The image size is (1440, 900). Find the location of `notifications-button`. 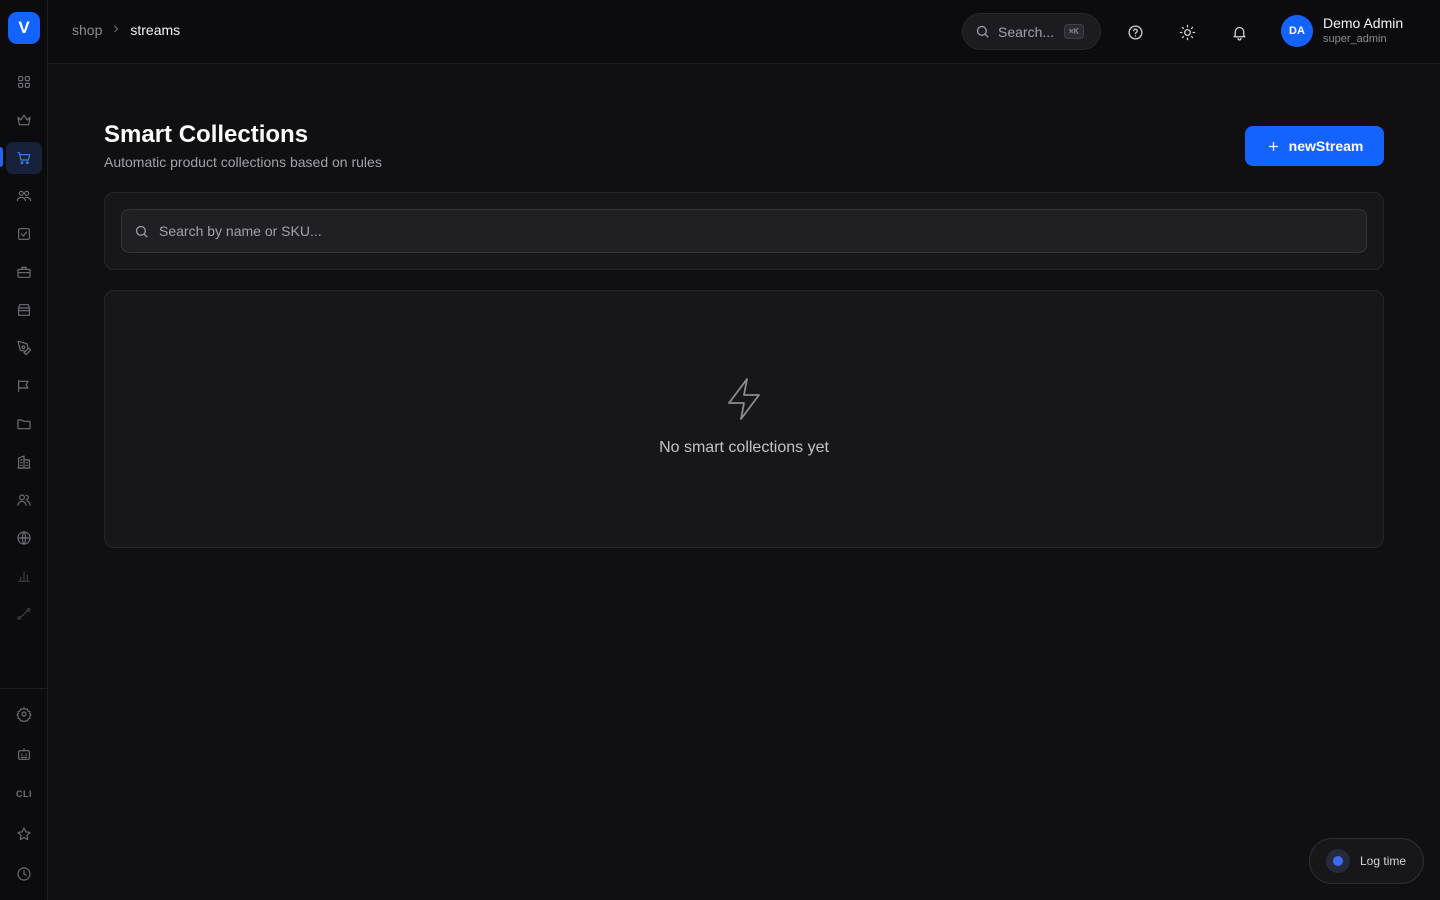

notifications-button is located at coordinates (1239, 32).